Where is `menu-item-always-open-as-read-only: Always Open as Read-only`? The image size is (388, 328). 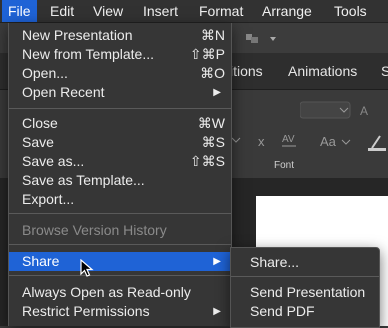 menu-item-always-open-as-read-only: Always Open as Read-only is located at coordinates (120, 292).